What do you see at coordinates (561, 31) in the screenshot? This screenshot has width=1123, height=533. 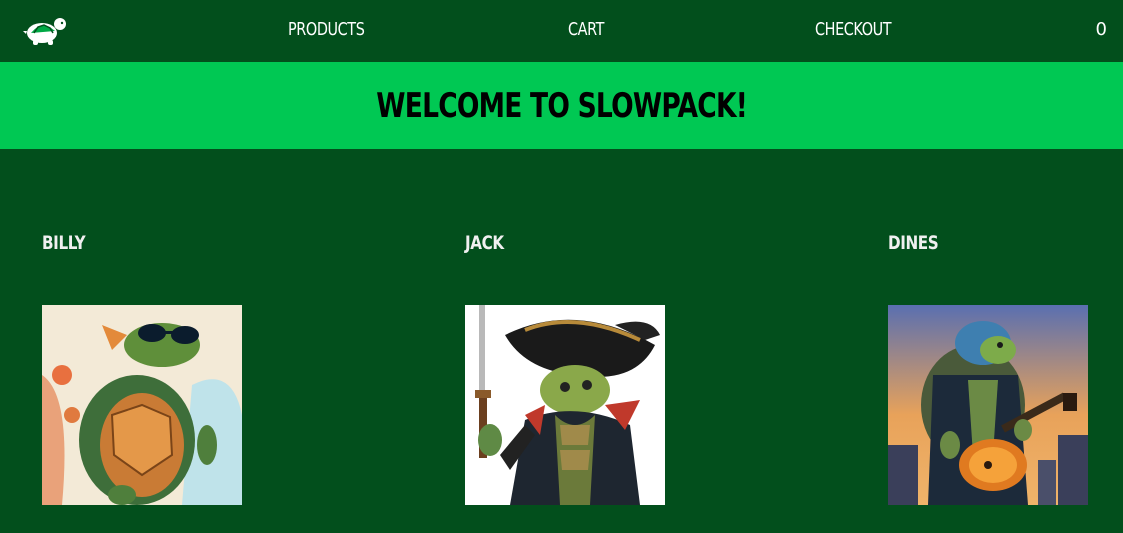 I see `top-nav: Products Cart Checkout 0` at bounding box center [561, 31].